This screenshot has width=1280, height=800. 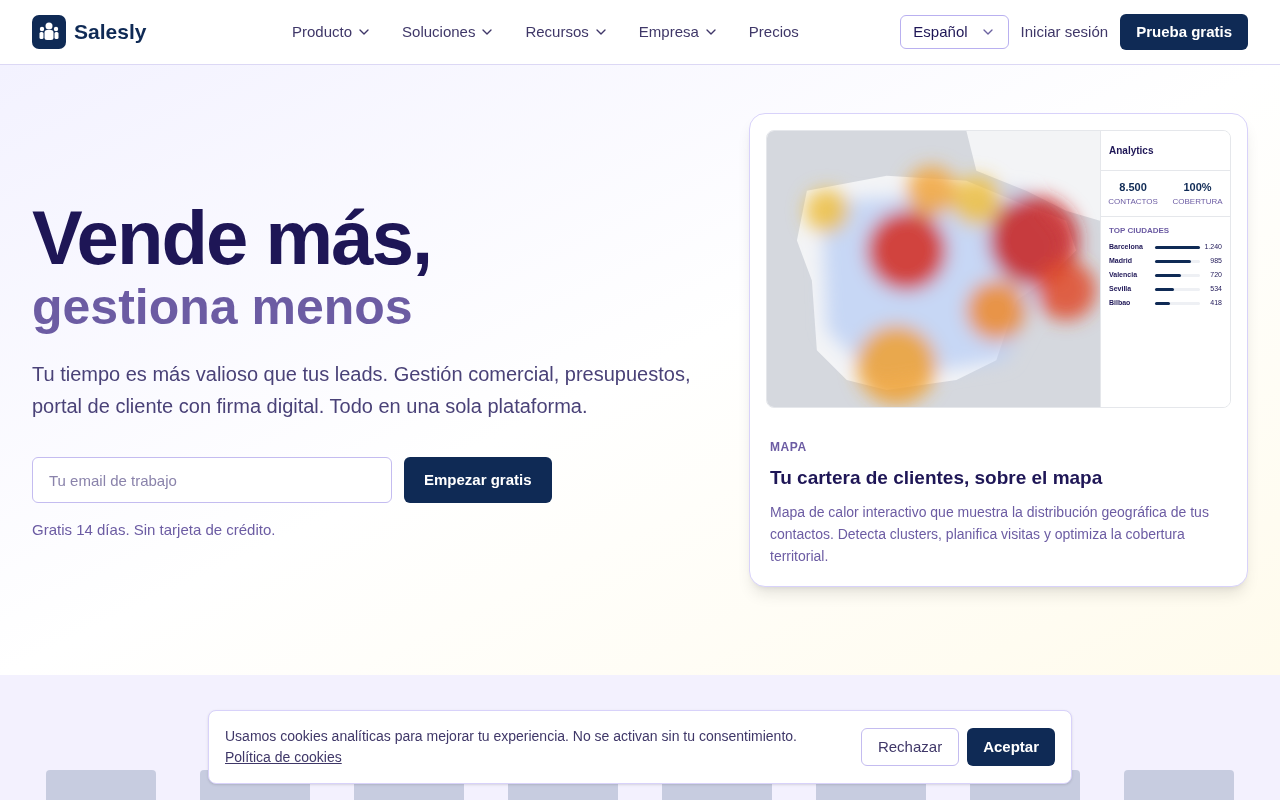 What do you see at coordinates (678, 32) in the screenshot?
I see `nav-link: Empresa` at bounding box center [678, 32].